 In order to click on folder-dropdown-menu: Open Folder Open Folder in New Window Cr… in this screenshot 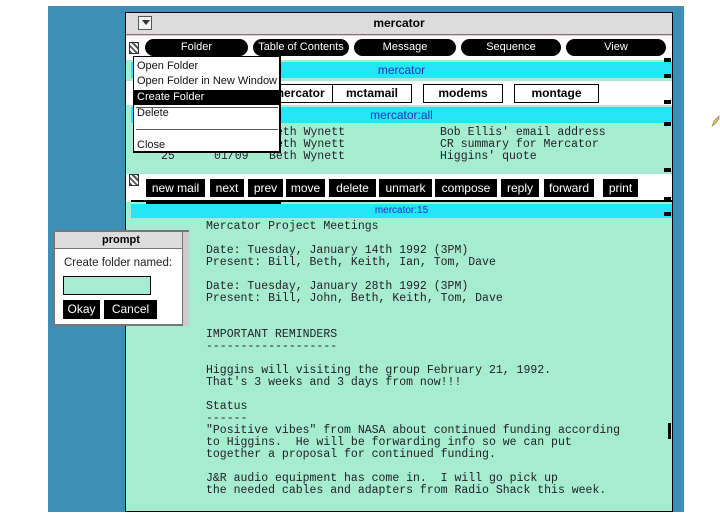, I will do `click(207, 104)`.